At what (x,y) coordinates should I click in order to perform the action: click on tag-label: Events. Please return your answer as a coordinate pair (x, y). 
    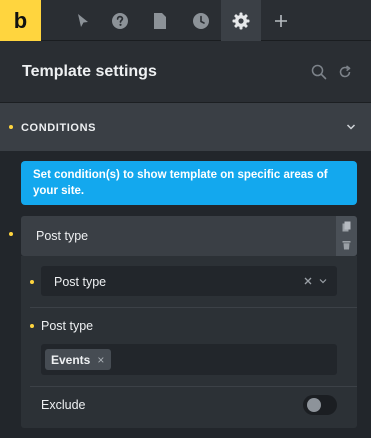
    Looking at the image, I should click on (71, 359).